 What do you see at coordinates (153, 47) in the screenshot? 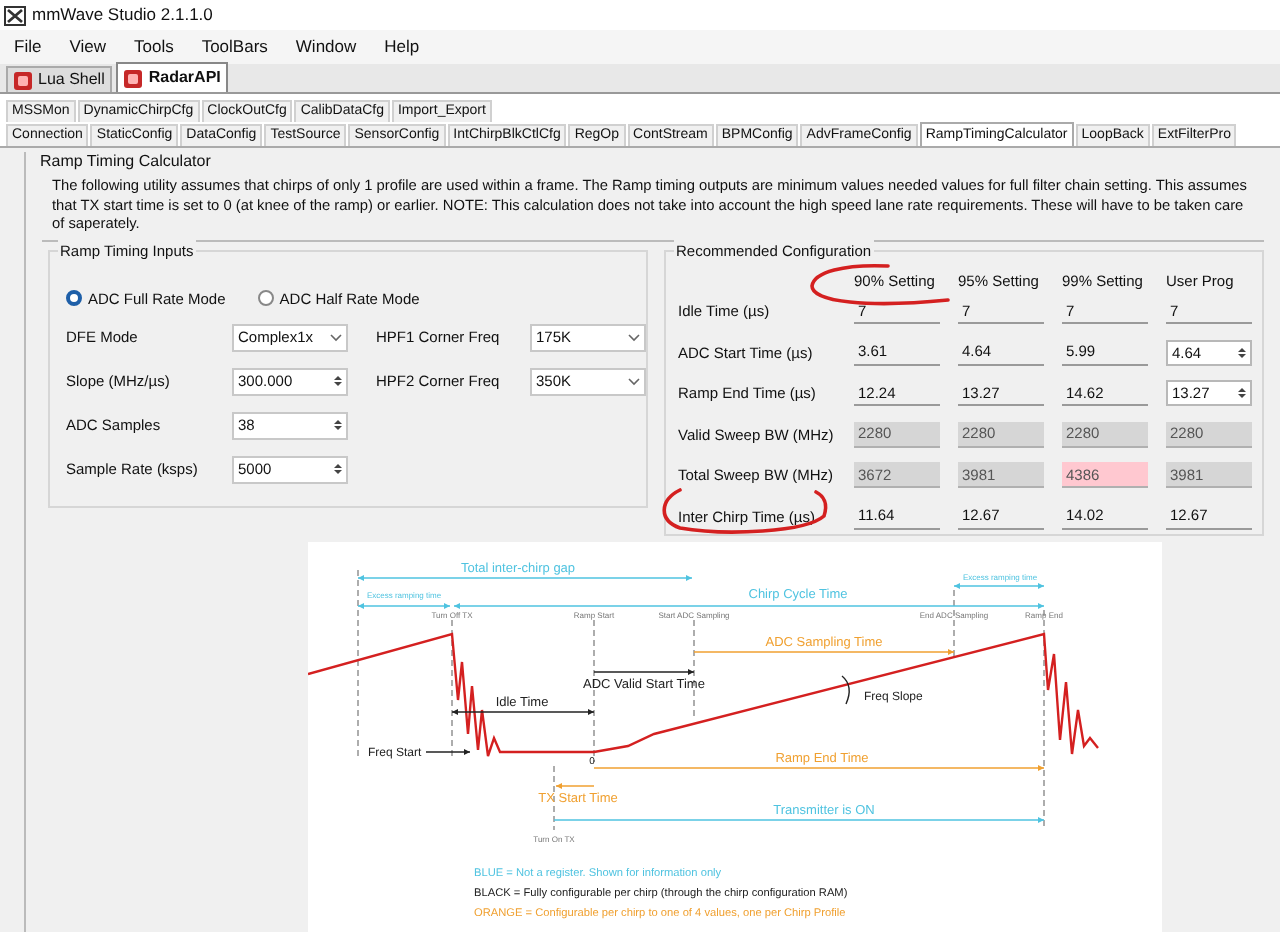
I see `menu-item: Tools` at bounding box center [153, 47].